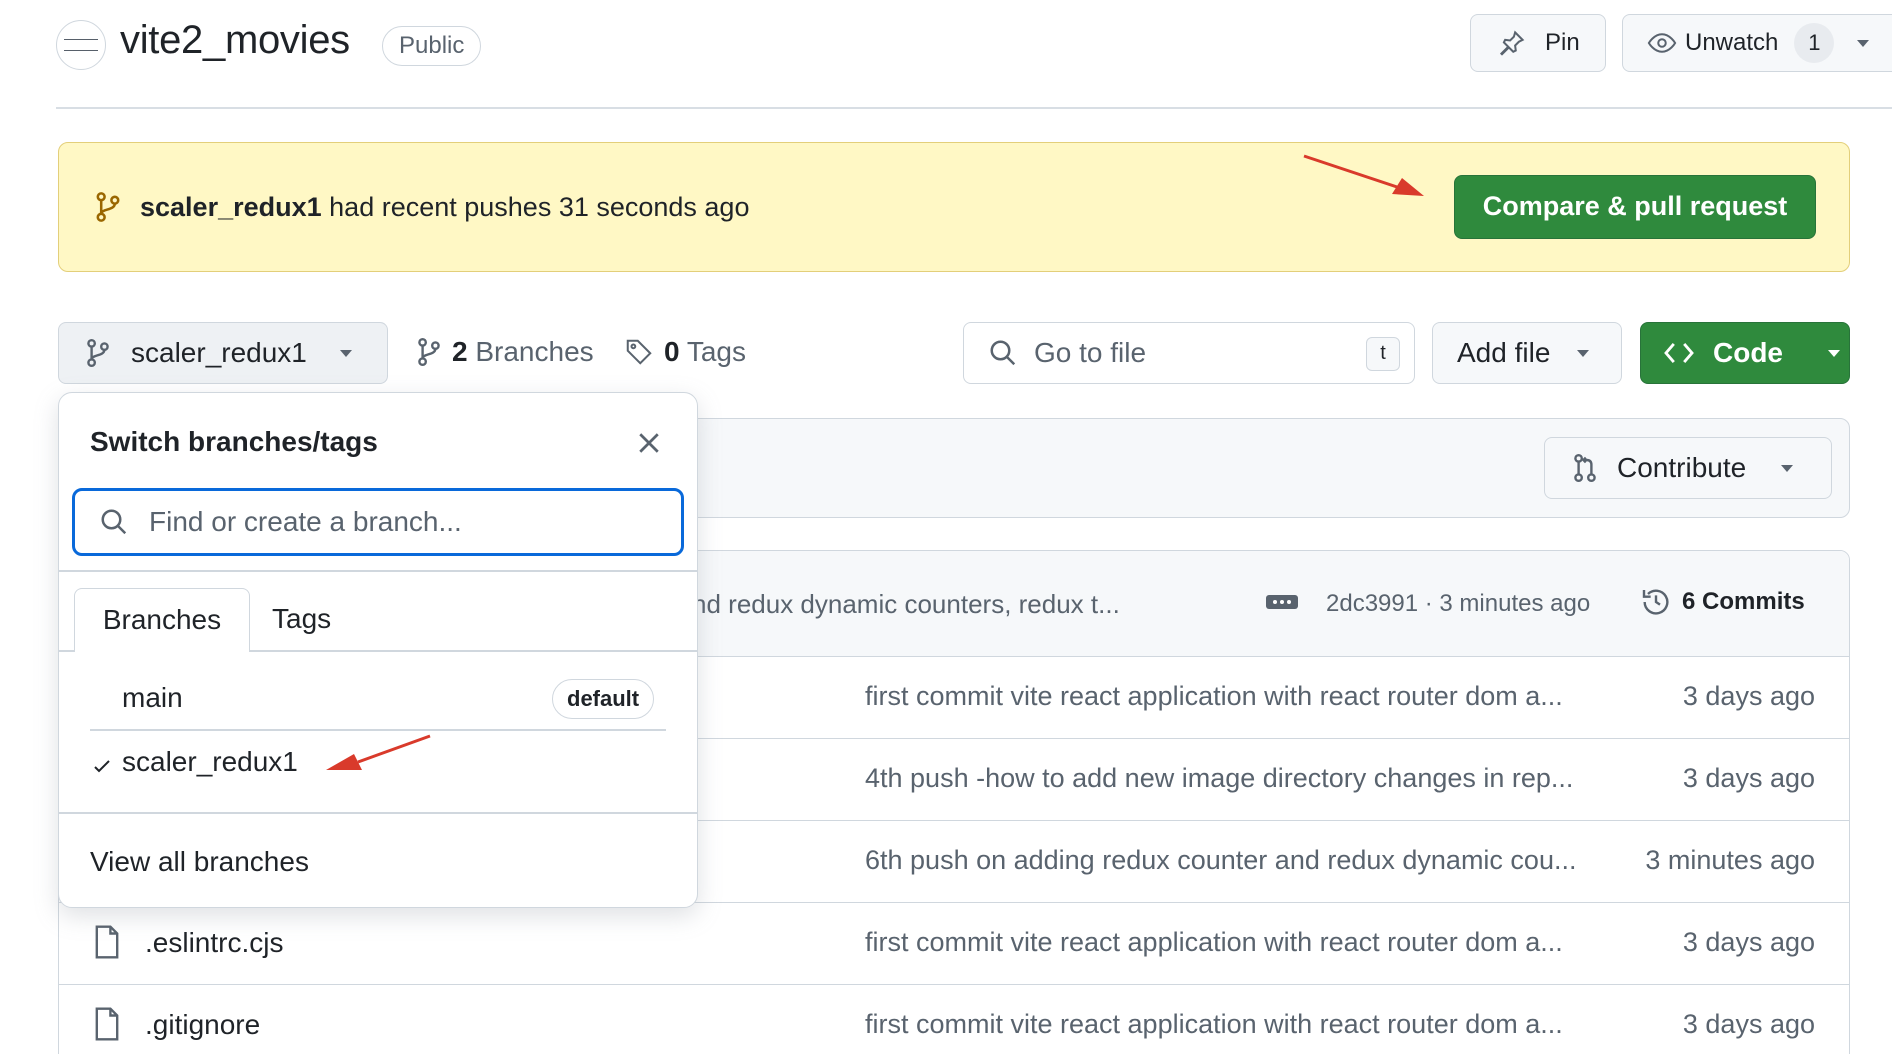 This screenshot has width=1892, height=1054. I want to click on push-message: had recent pushes 31 seconds ago, so click(539, 207).